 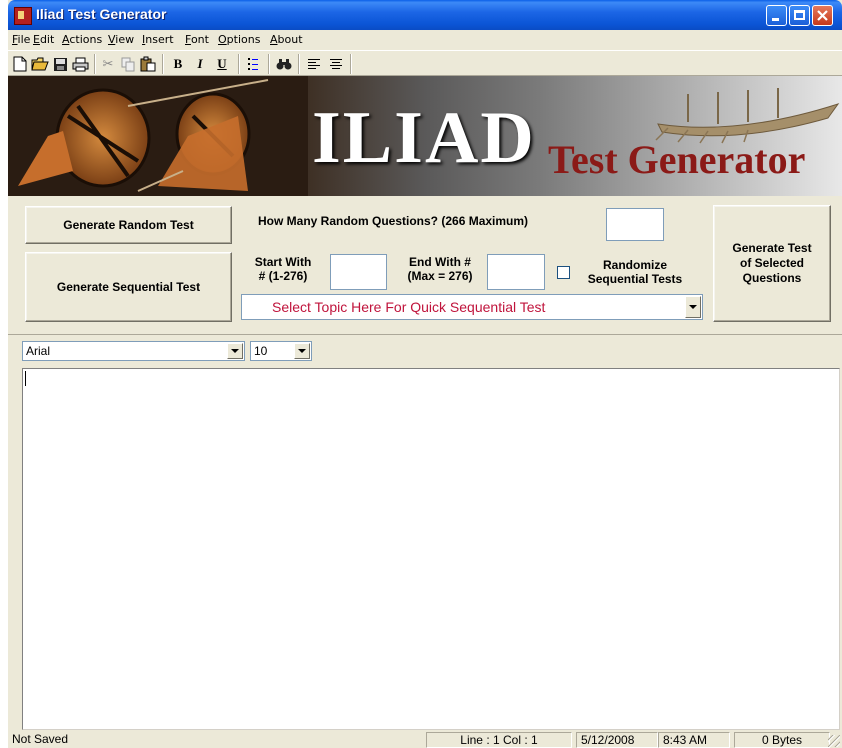 What do you see at coordinates (101, 14) in the screenshot?
I see `window-title: Iliad Test Generator` at bounding box center [101, 14].